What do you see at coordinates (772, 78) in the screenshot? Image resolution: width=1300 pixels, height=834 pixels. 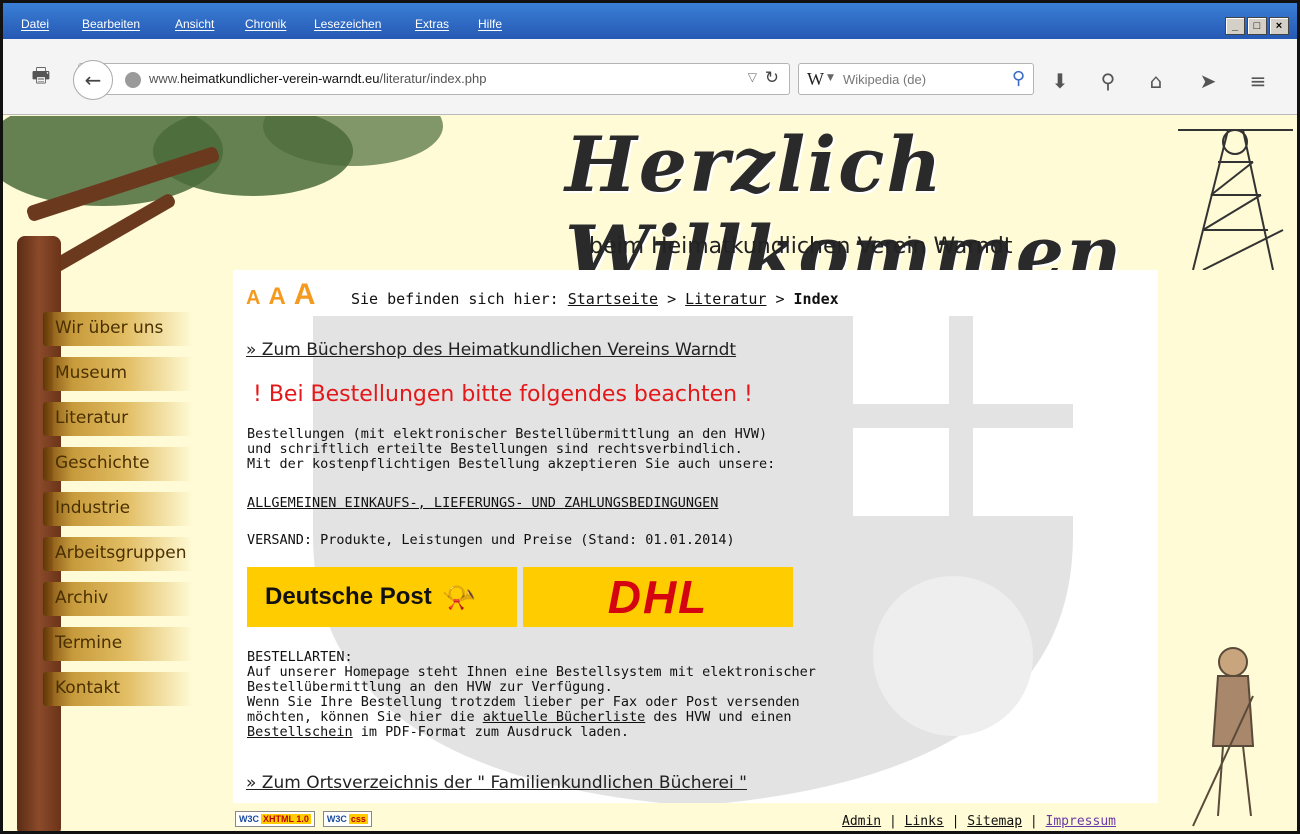 I see `reload-icon: ↻` at bounding box center [772, 78].